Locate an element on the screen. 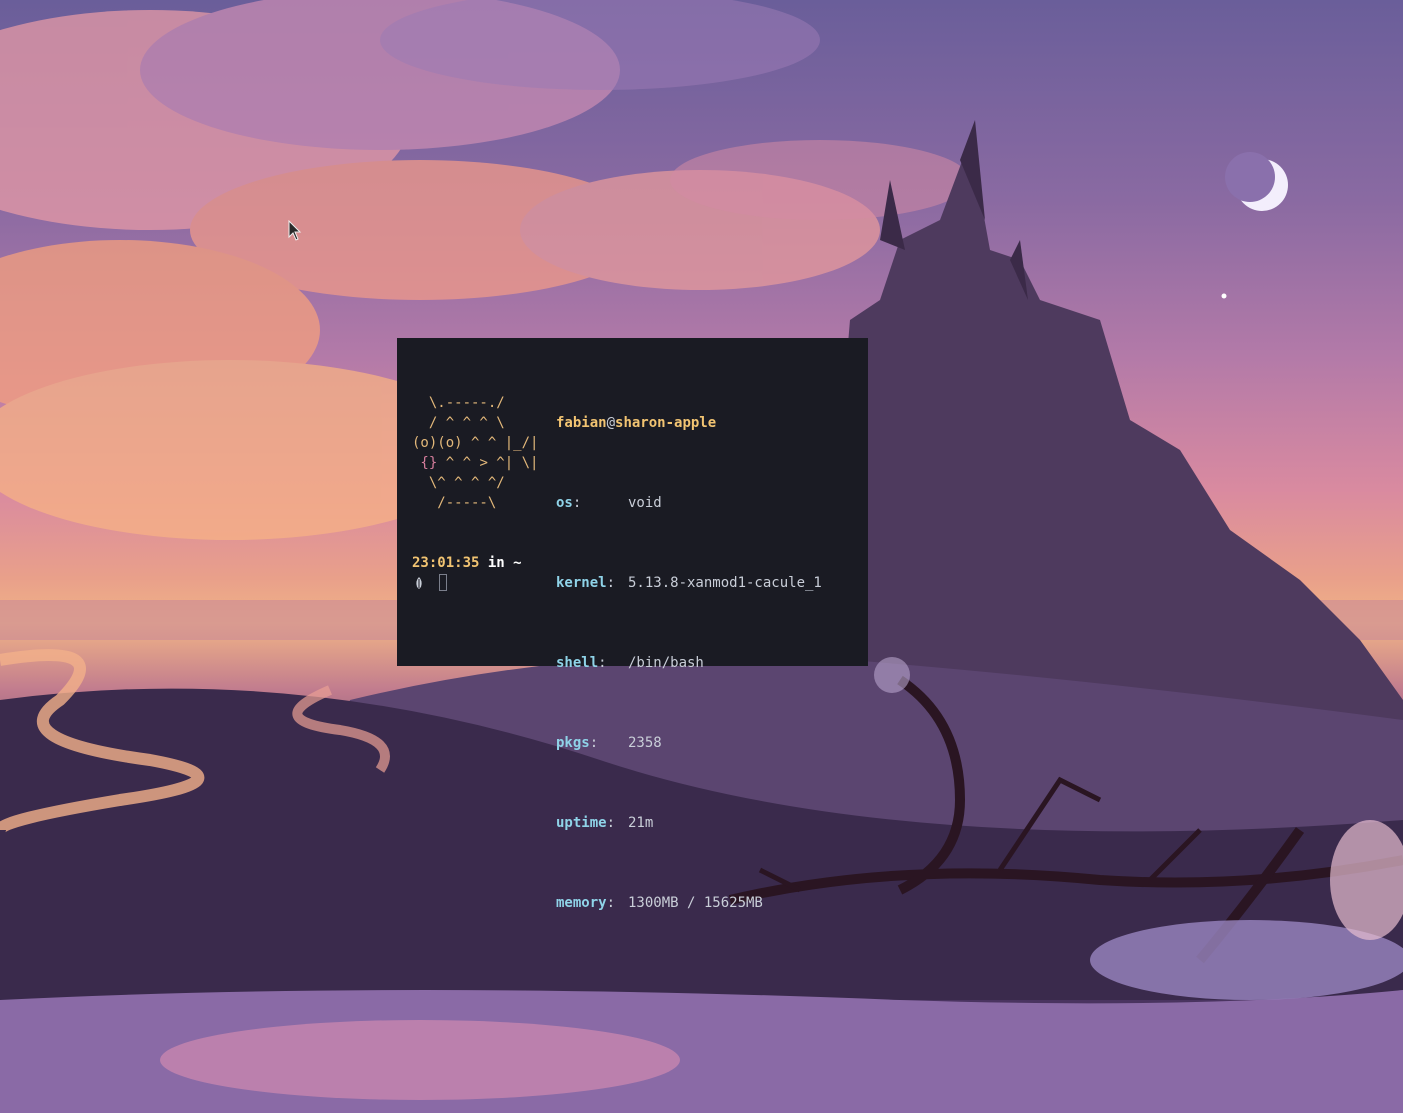 Image resolution: width=1403 pixels, height=1113 pixels. ascii-line: {} ^ ^ > ^| \| is located at coordinates (475, 463).